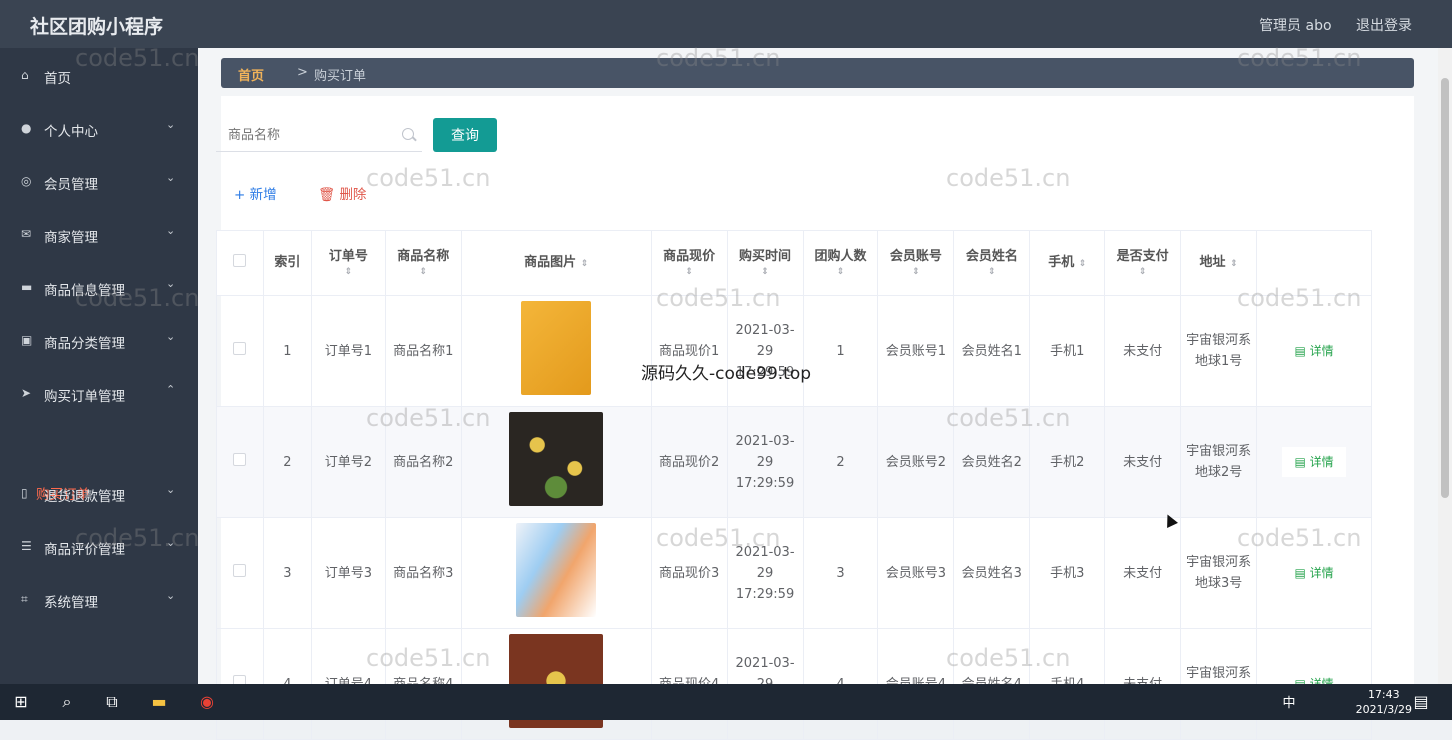 Image resolution: width=1452 pixels, height=740 pixels. I want to click on crop-icon: ⌗, so click(24, 599).